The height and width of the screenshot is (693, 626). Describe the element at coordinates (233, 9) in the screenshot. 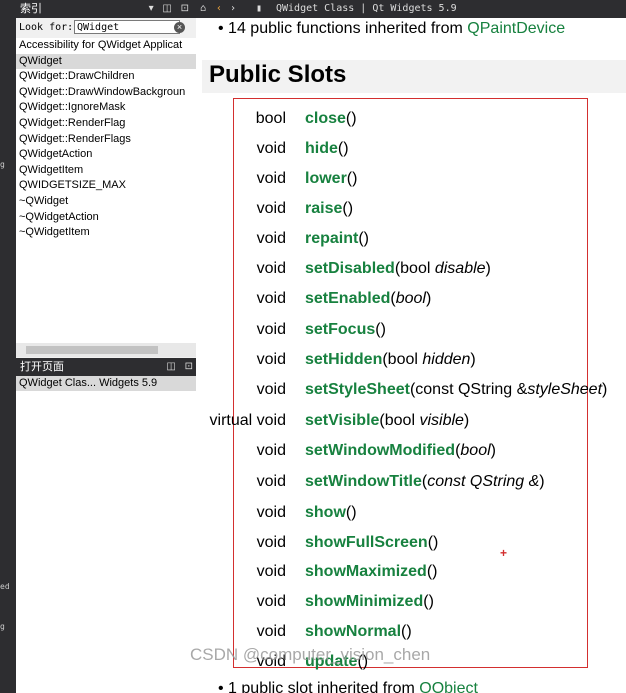

I see `forward-icon: ›` at that location.